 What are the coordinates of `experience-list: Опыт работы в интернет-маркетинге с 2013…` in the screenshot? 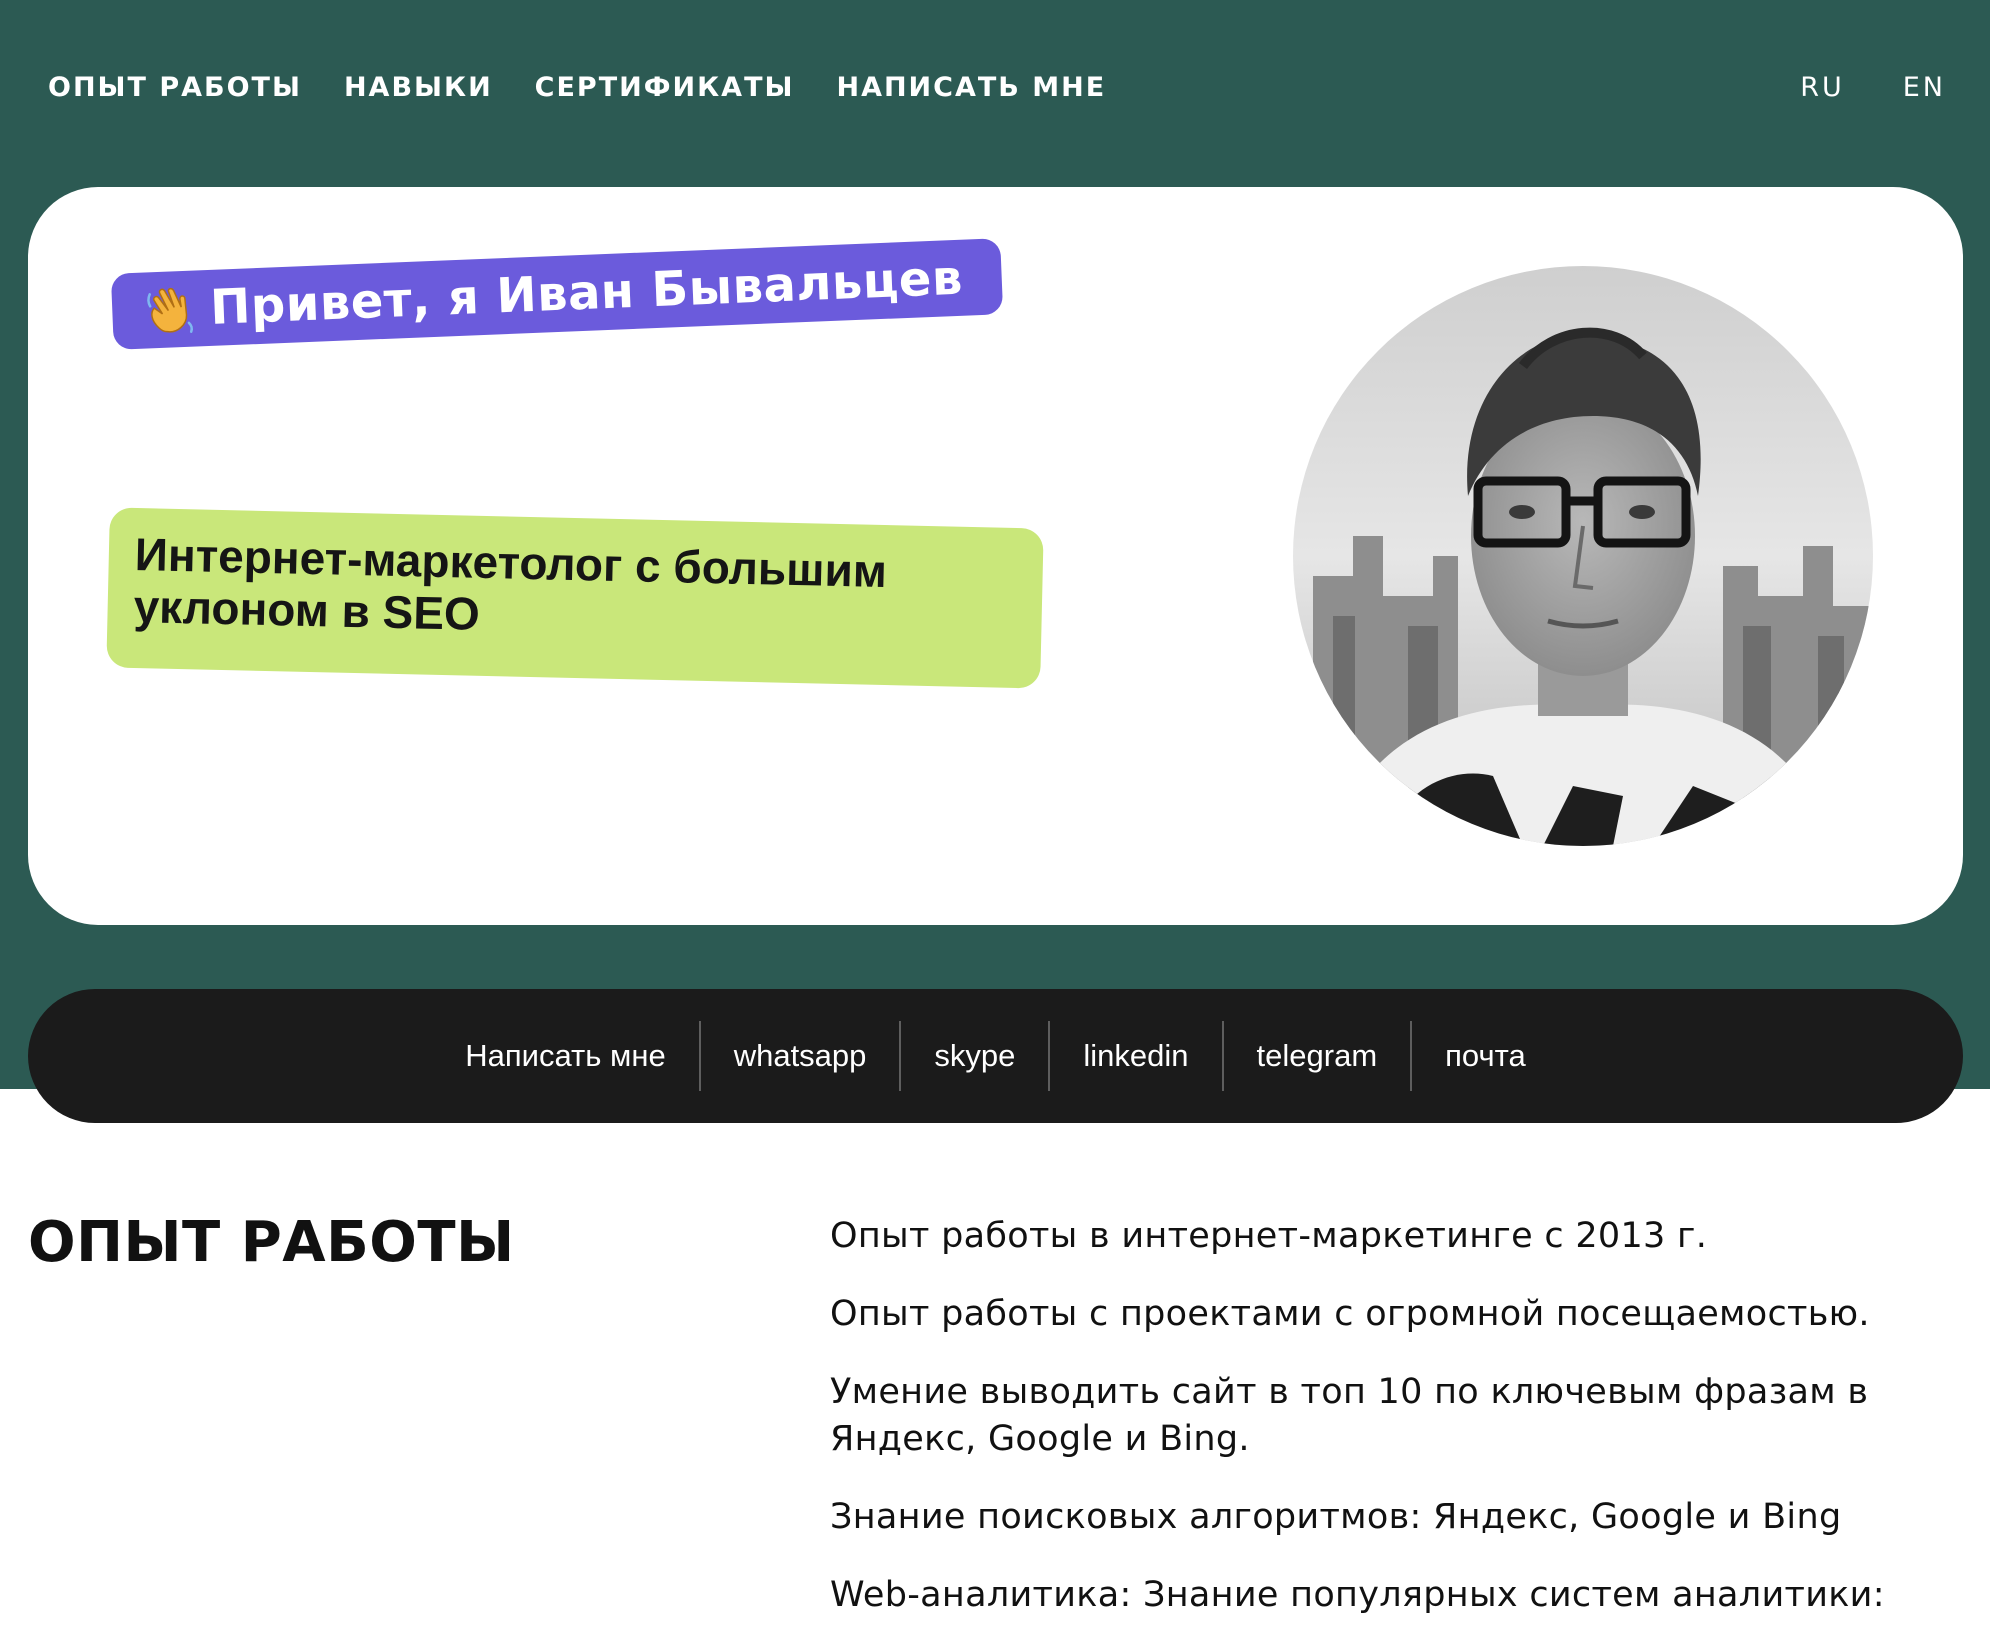 It's located at (1390, 1431).